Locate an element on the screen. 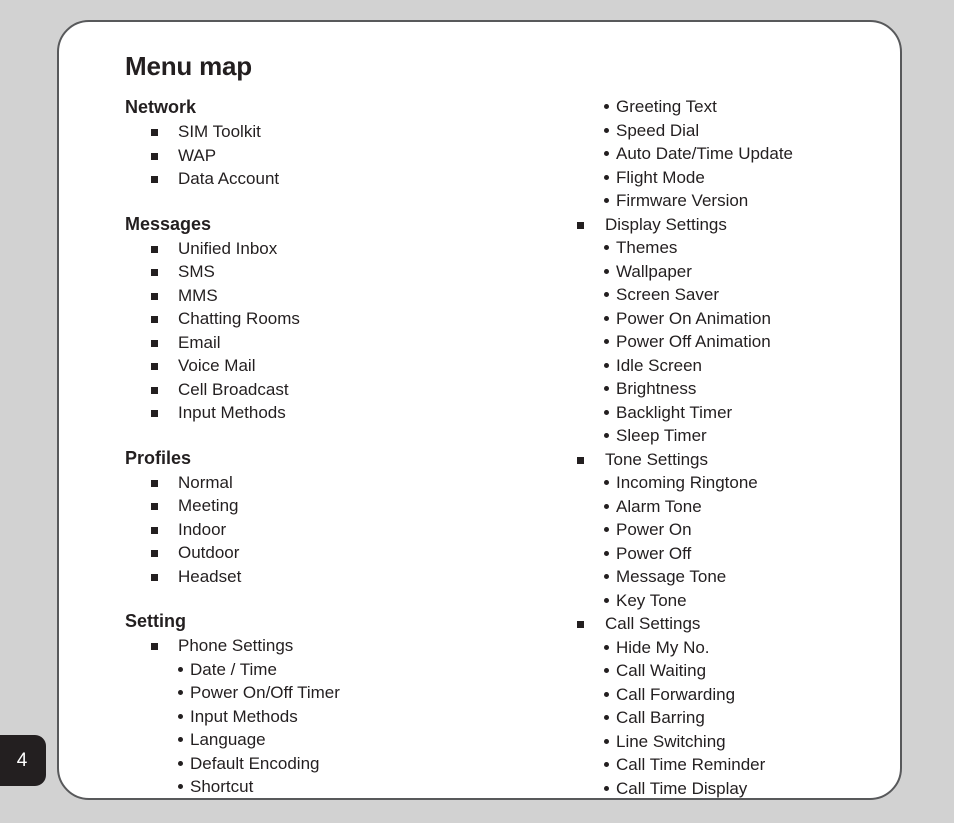 The image size is (954, 823). menu-item-label: Tone Settings is located at coordinates (657, 459).